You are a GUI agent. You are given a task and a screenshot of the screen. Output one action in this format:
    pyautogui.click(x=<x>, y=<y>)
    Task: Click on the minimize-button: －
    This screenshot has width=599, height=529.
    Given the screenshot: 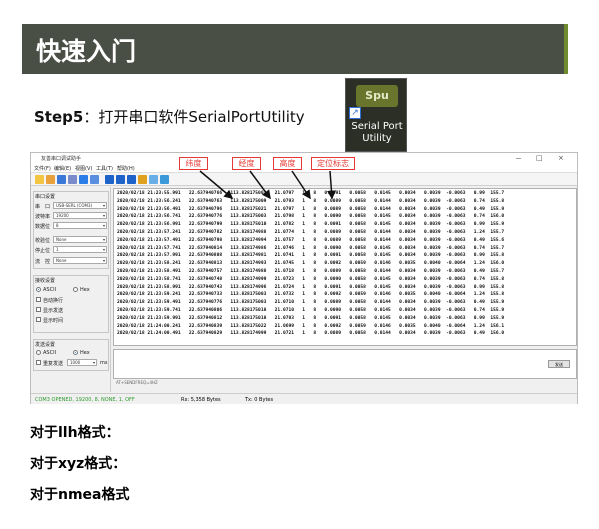 What is the action you would take?
    pyautogui.click(x=518, y=159)
    